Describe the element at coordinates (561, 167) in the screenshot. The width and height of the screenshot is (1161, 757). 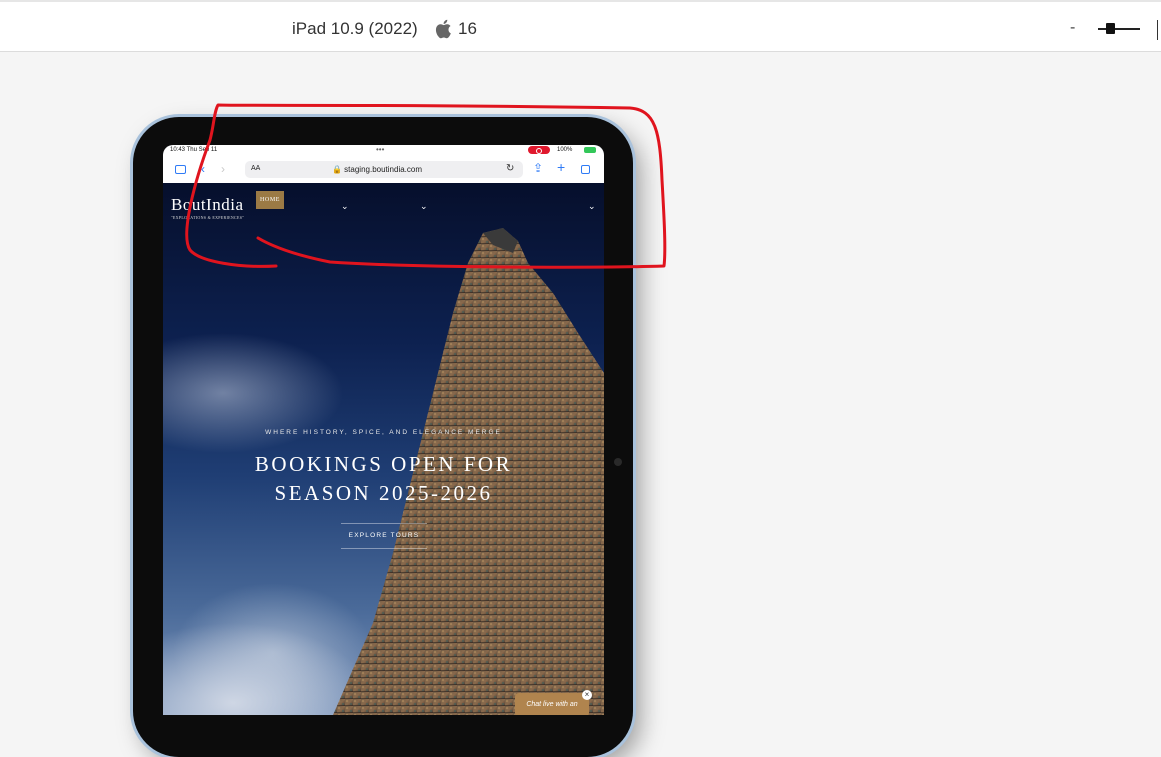
I see `plus-icon: +` at that location.